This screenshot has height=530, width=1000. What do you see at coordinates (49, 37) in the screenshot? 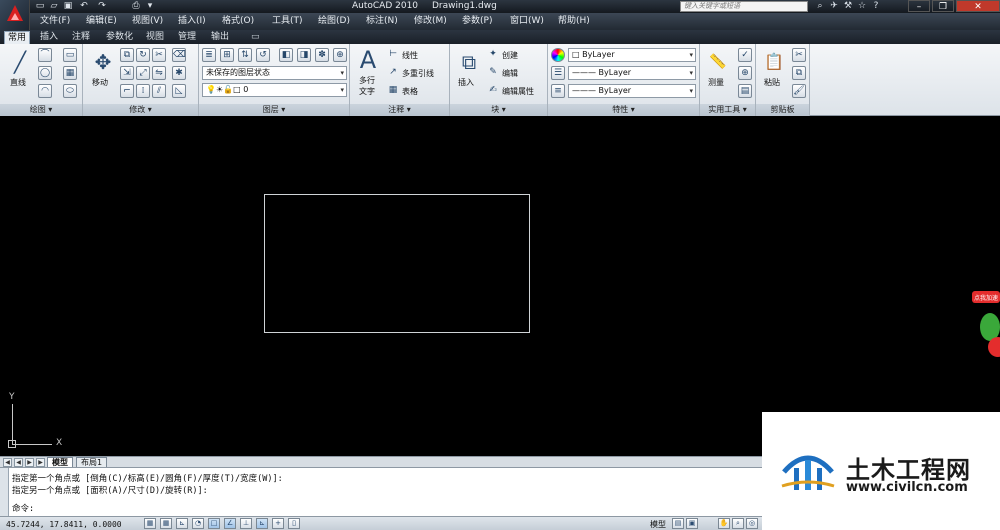
I see `tab-insert: 插入` at bounding box center [49, 37].